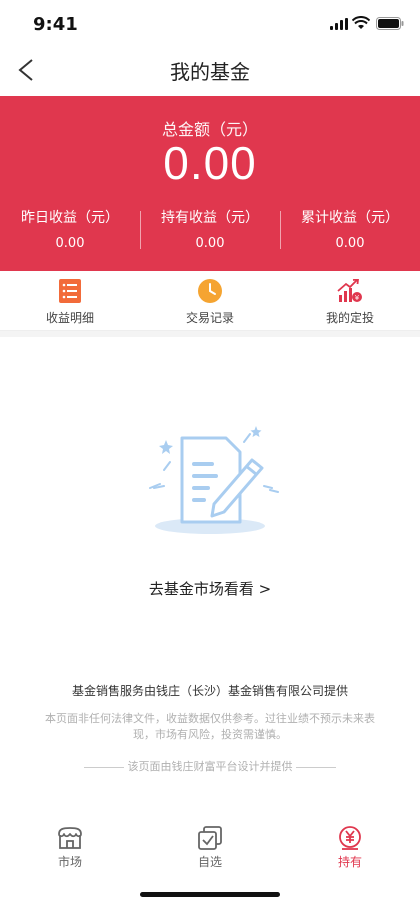 Image resolution: width=420 pixels, height=909 pixels. What do you see at coordinates (70, 233) in the screenshot?
I see `stat-yesterday: 昨日收益（元） 0.00` at bounding box center [70, 233].